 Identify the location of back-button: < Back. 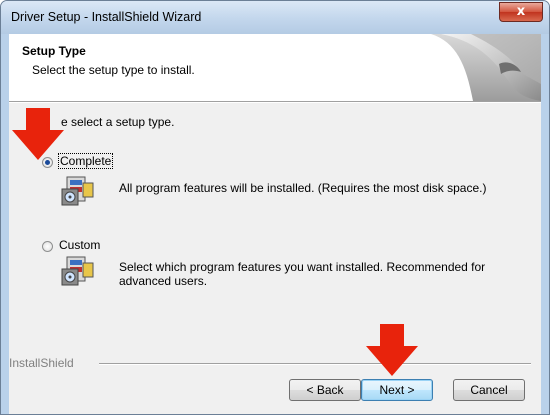
(325, 390).